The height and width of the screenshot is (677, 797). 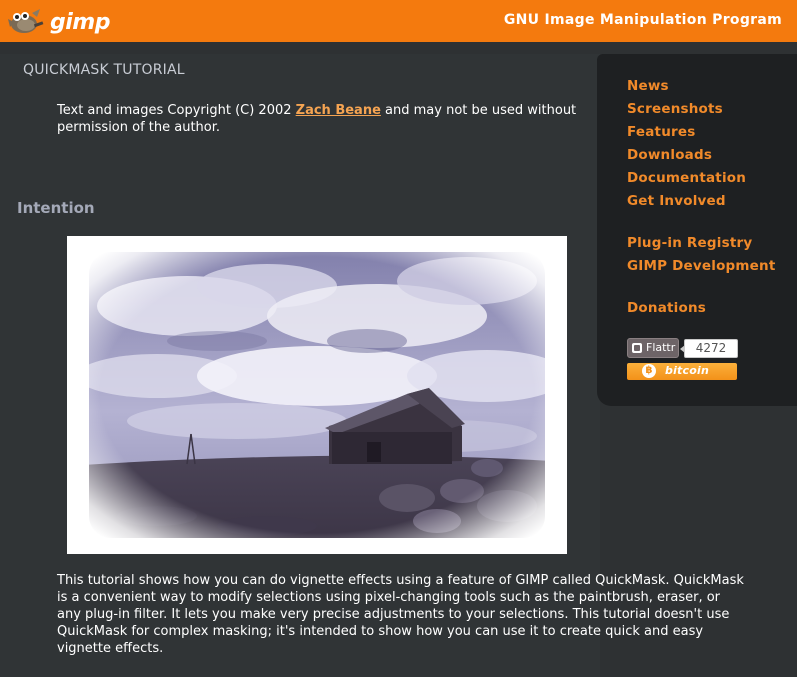 What do you see at coordinates (637, 348) in the screenshot?
I see `flattr-icon` at bounding box center [637, 348].